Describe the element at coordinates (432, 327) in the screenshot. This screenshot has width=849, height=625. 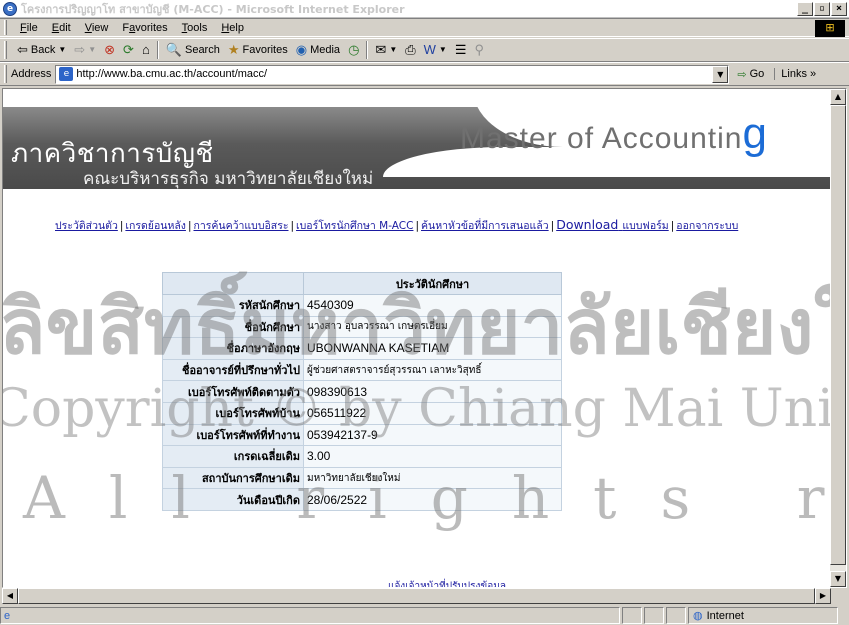
I see `field-value: นางสาว อุบลวรรณา เกษตรเอี่ยม` at that location.